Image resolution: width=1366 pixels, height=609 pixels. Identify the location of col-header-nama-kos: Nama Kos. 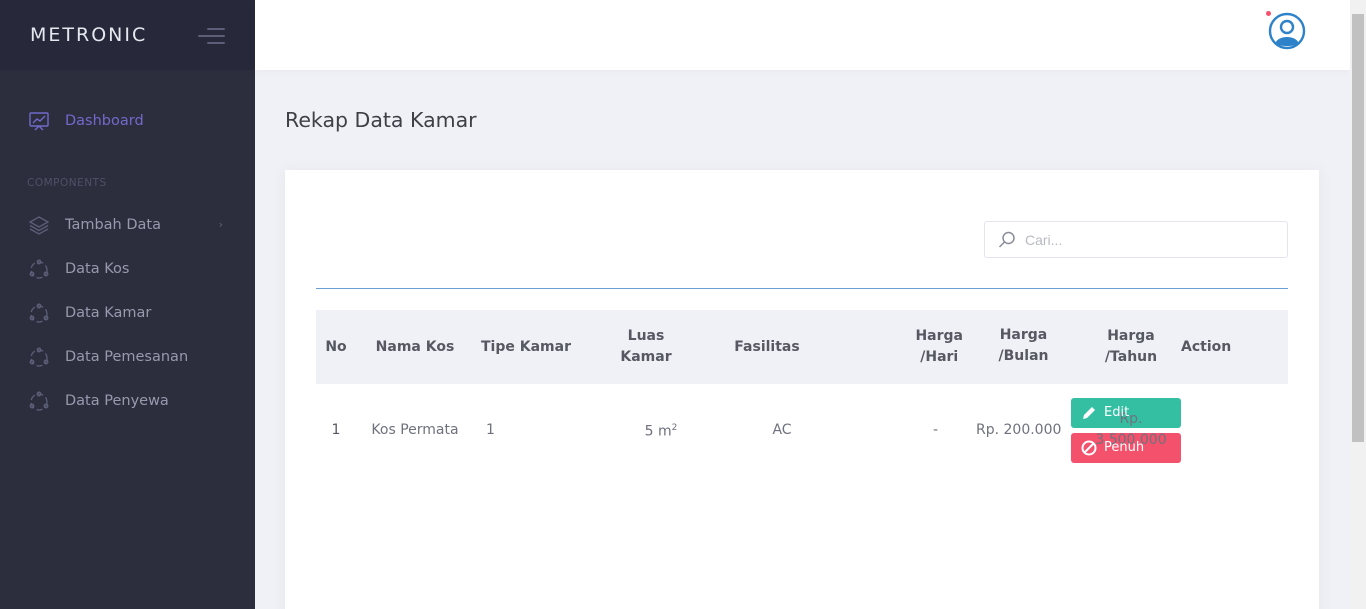
(415, 347).